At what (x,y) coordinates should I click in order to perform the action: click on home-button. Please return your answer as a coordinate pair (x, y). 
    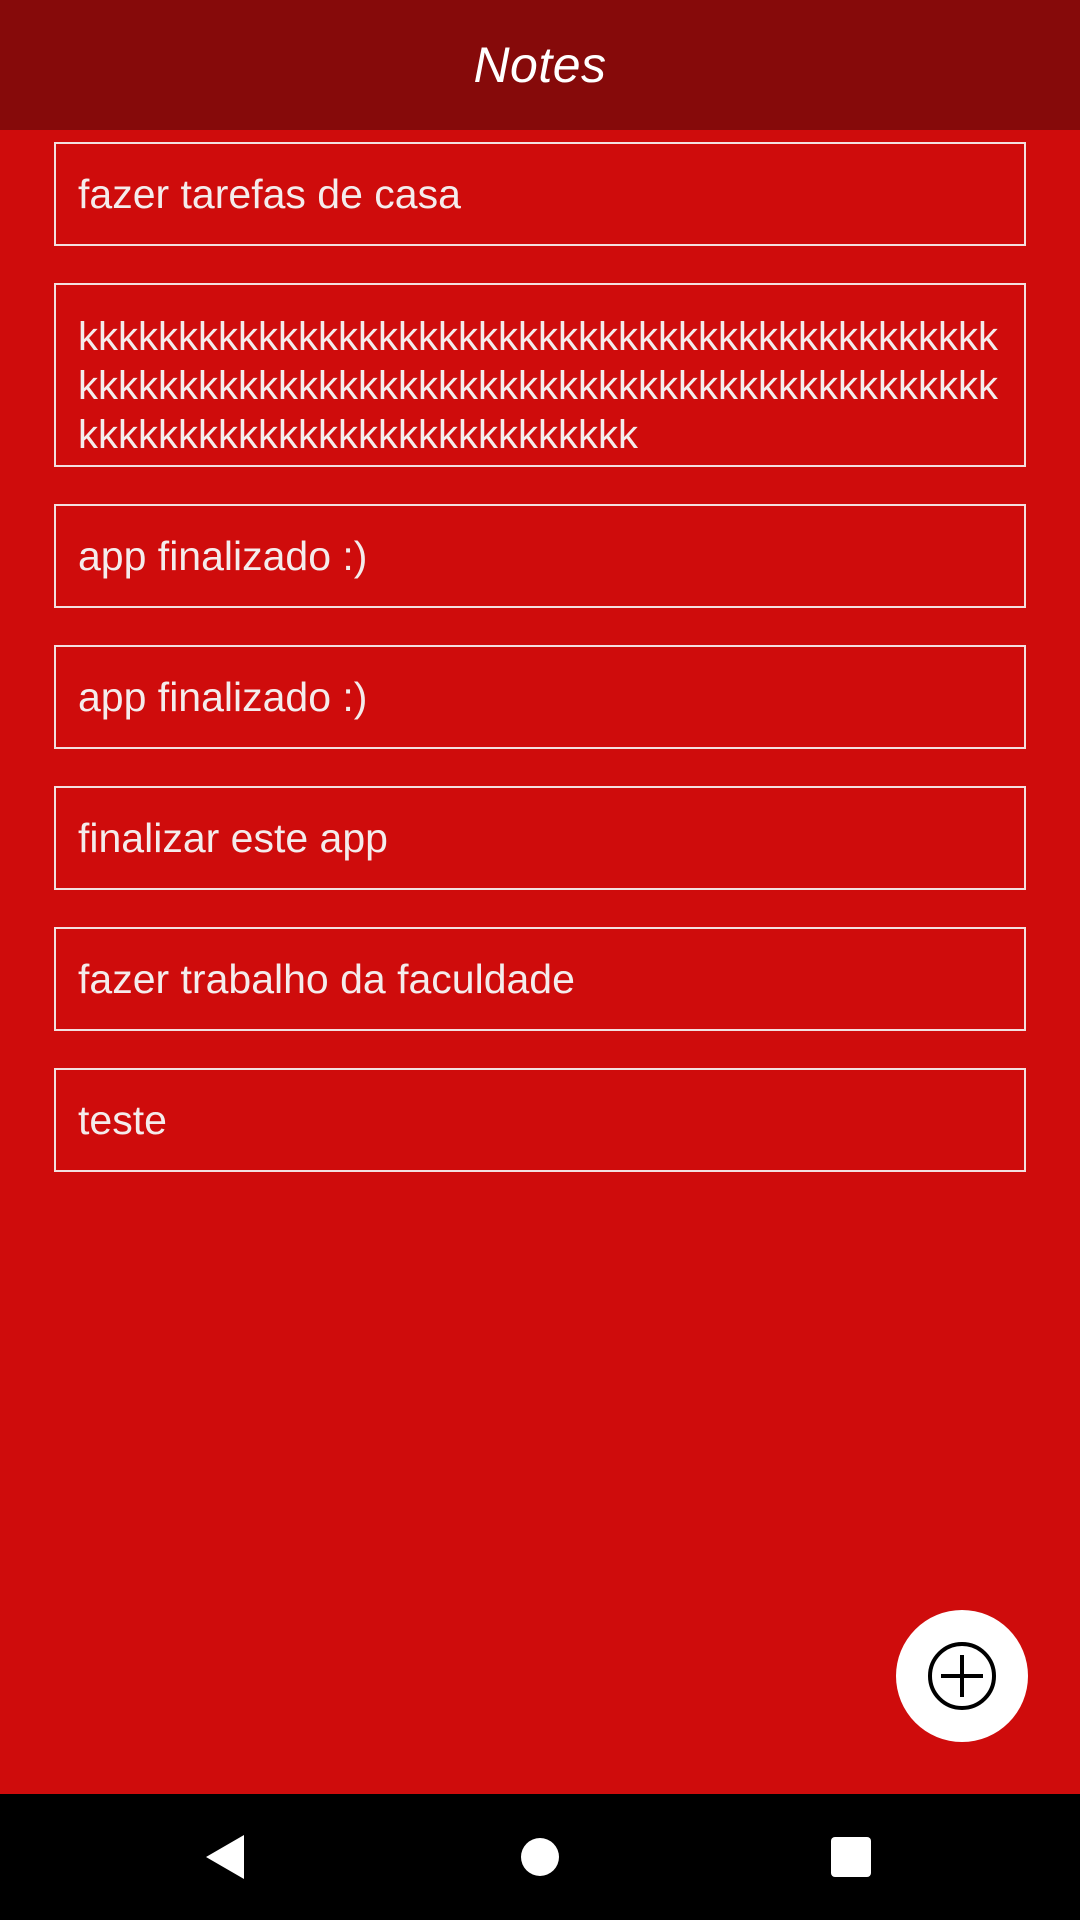
    Looking at the image, I should click on (540, 1857).